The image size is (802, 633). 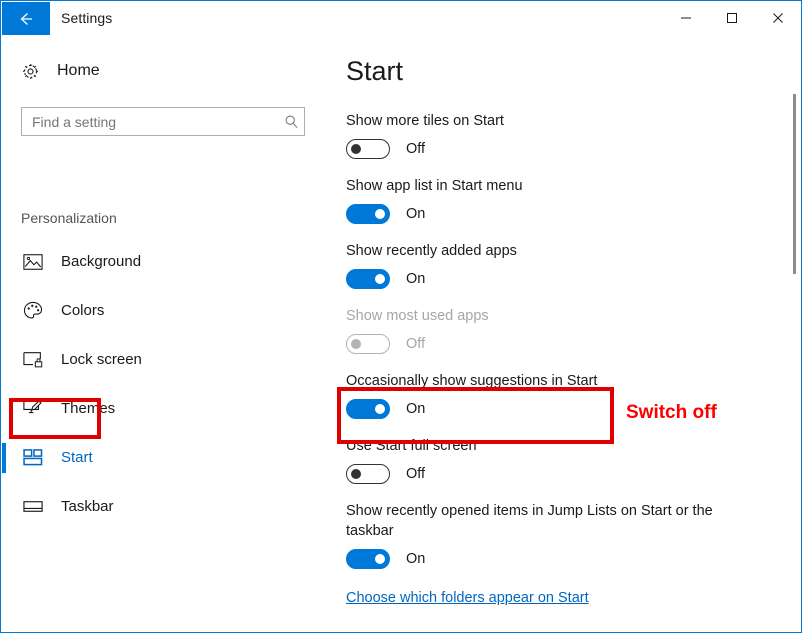 What do you see at coordinates (368, 214) in the screenshot?
I see `toggle-show-app-list` at bounding box center [368, 214].